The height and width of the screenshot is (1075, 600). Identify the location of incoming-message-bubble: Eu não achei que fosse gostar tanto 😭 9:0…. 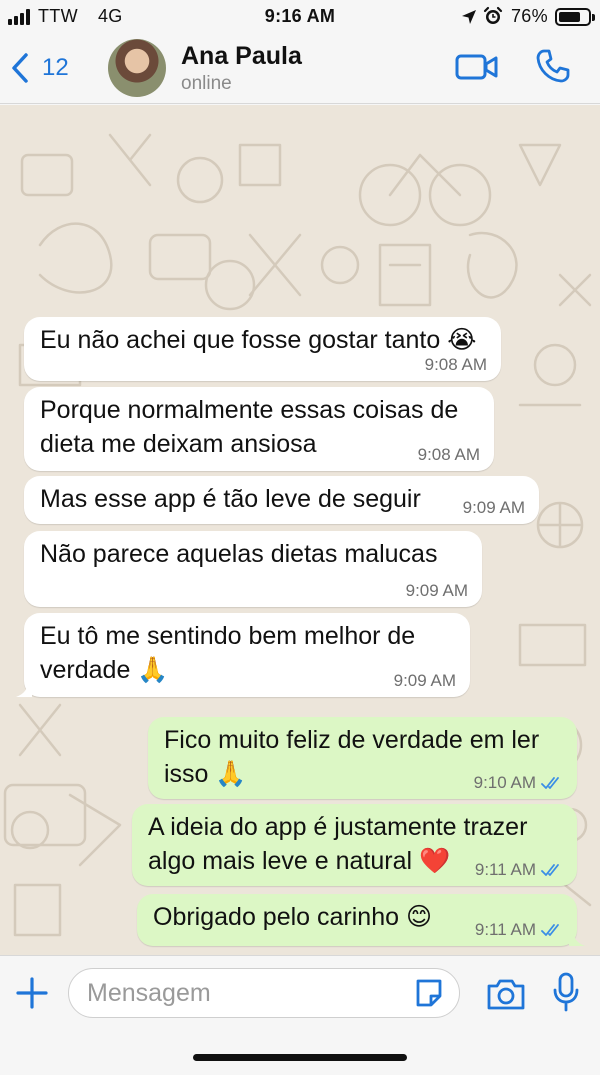
(262, 349).